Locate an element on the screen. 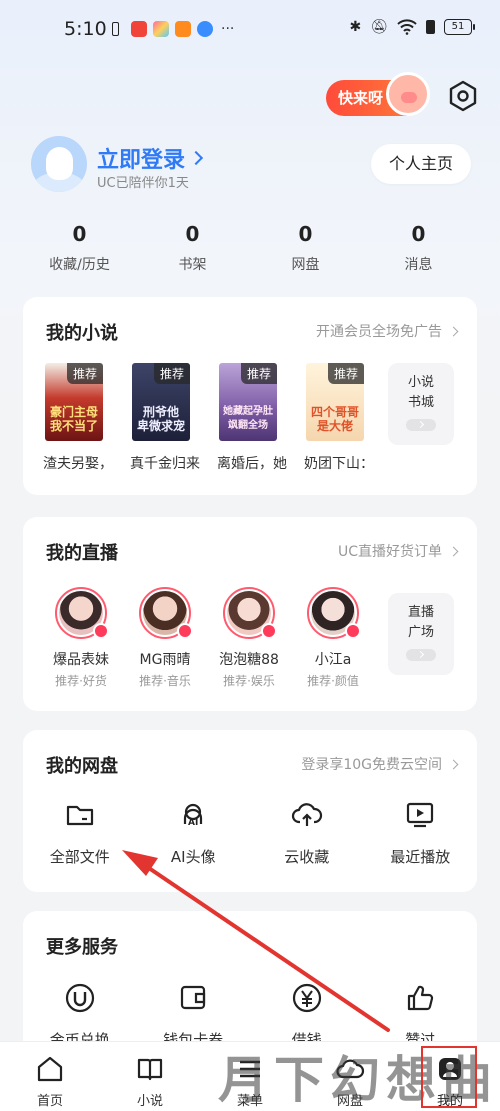  stat-label: 消息 is located at coordinates (418, 265).